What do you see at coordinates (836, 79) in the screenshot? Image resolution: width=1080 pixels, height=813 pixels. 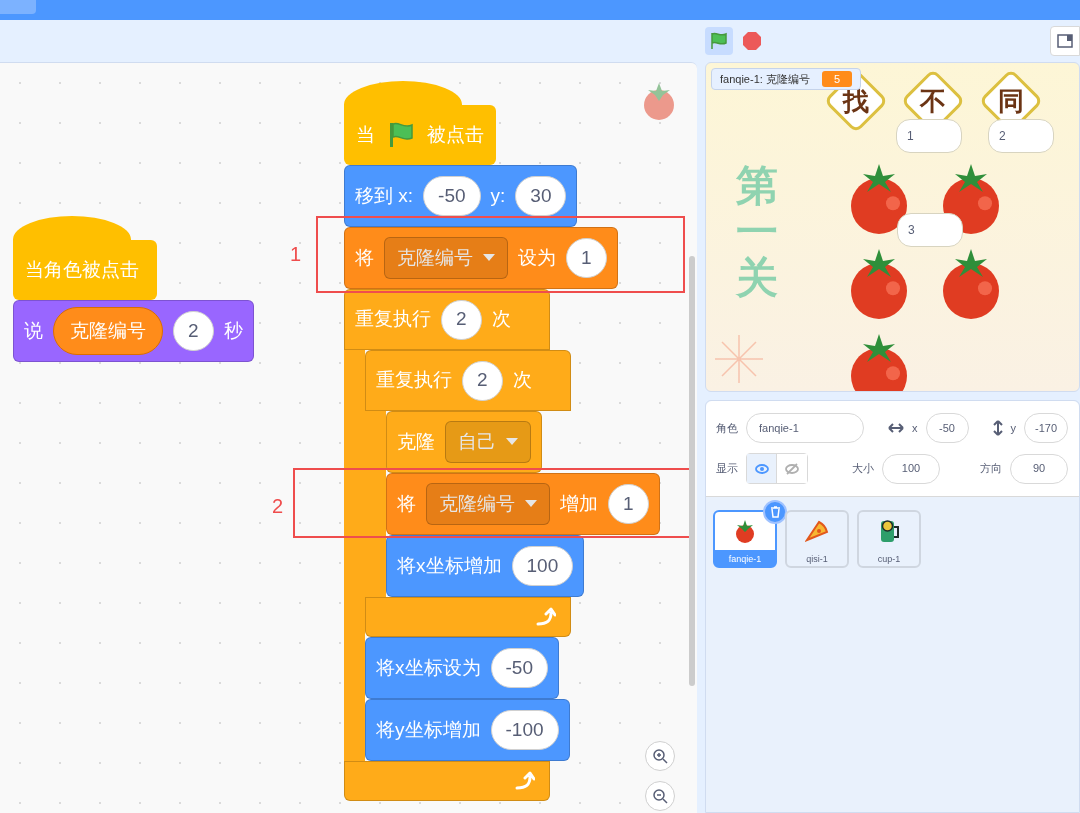 I see `monitor-value: 5` at bounding box center [836, 79].